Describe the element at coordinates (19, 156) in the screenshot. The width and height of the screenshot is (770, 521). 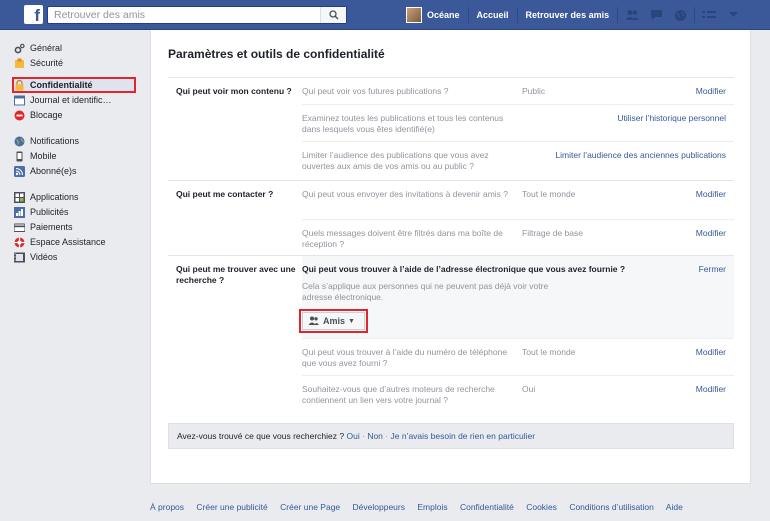
I see `mobile-icon` at that location.